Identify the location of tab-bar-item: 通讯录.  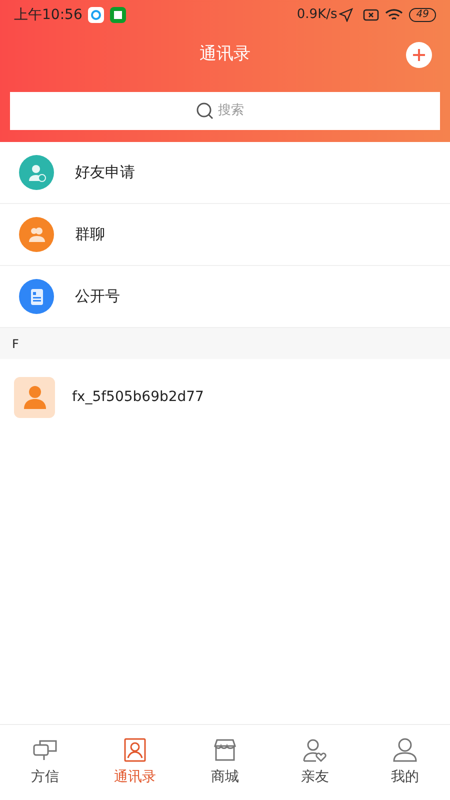
(135, 762).